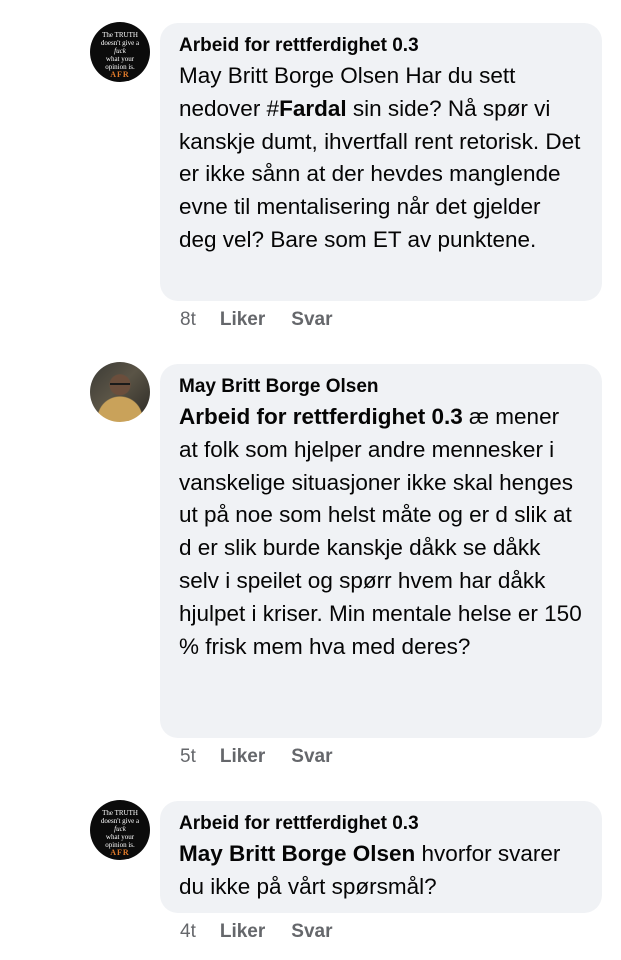  What do you see at coordinates (313, 108) in the screenshot?
I see `hashtag-link: Fardal` at bounding box center [313, 108].